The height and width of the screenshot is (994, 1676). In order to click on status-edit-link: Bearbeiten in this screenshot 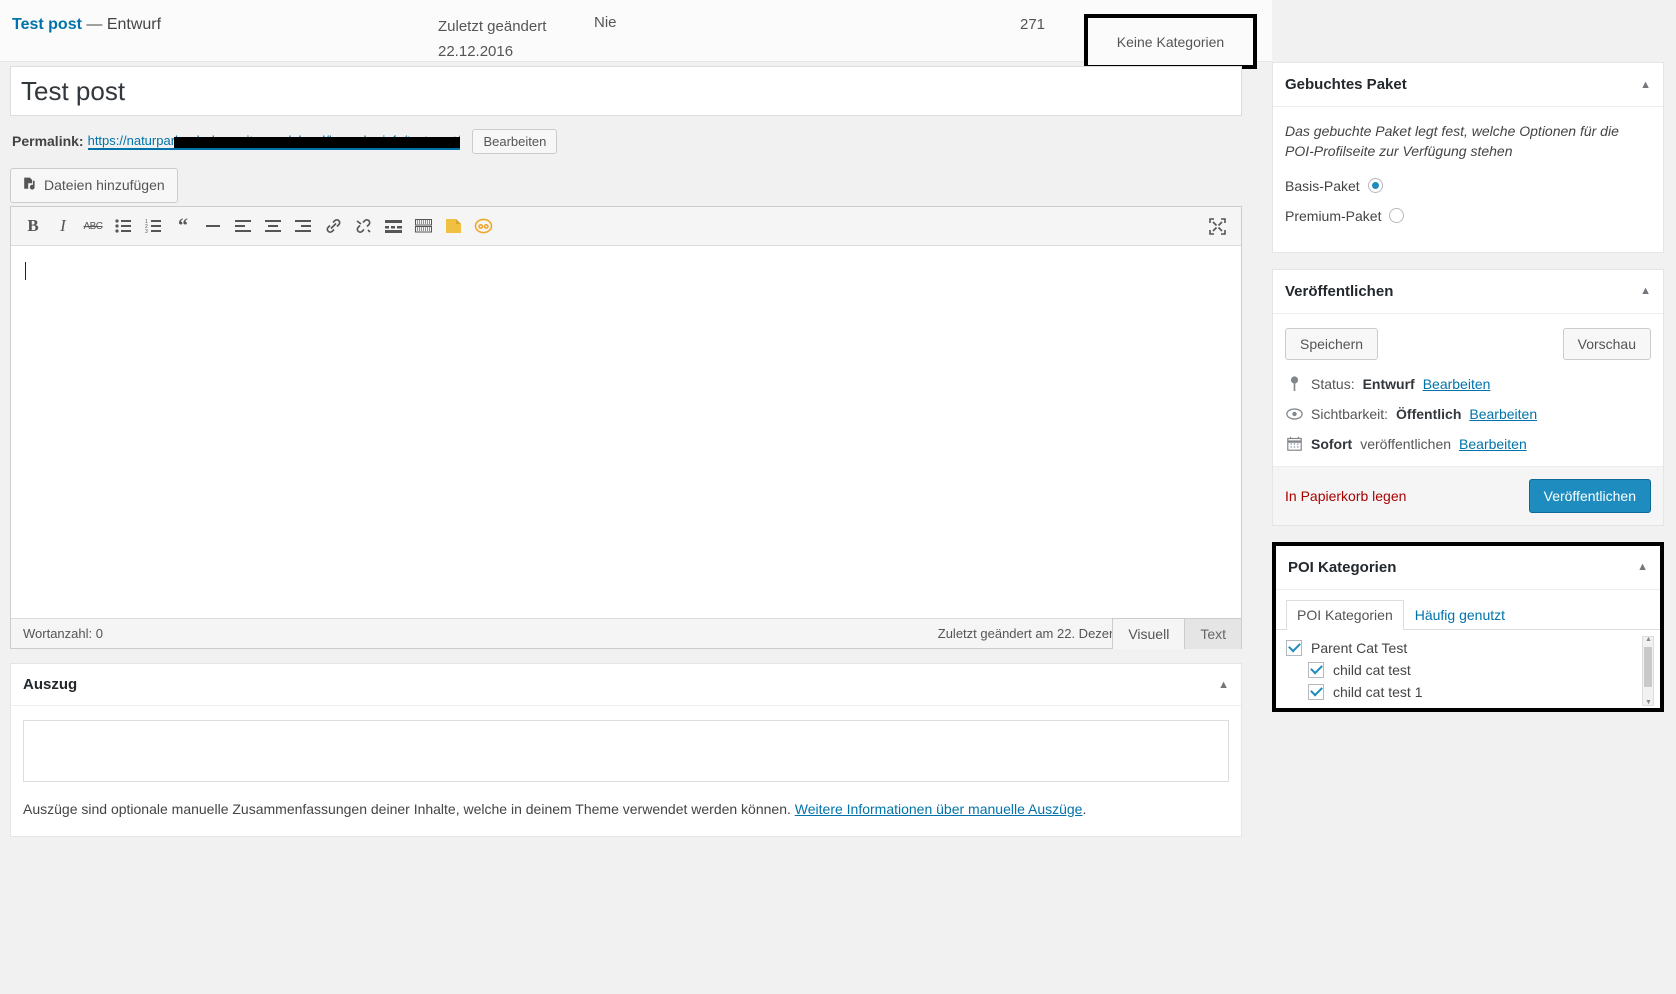, I will do `click(1457, 384)`.